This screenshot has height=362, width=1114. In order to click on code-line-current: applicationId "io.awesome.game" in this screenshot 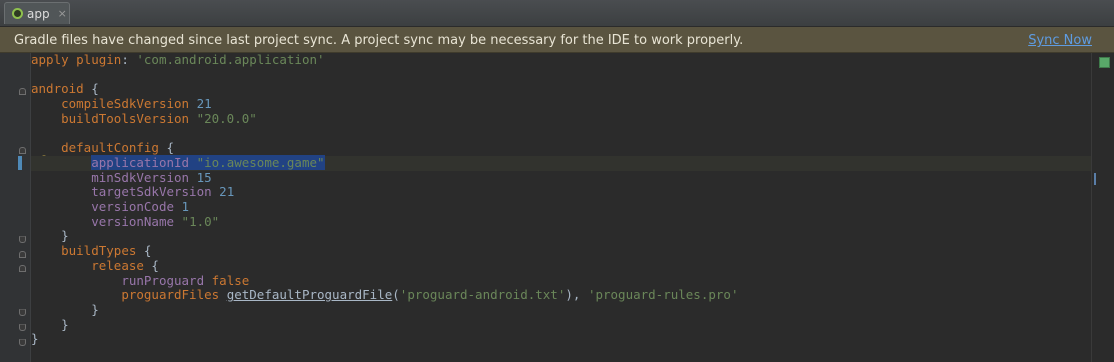, I will do `click(561, 162)`.